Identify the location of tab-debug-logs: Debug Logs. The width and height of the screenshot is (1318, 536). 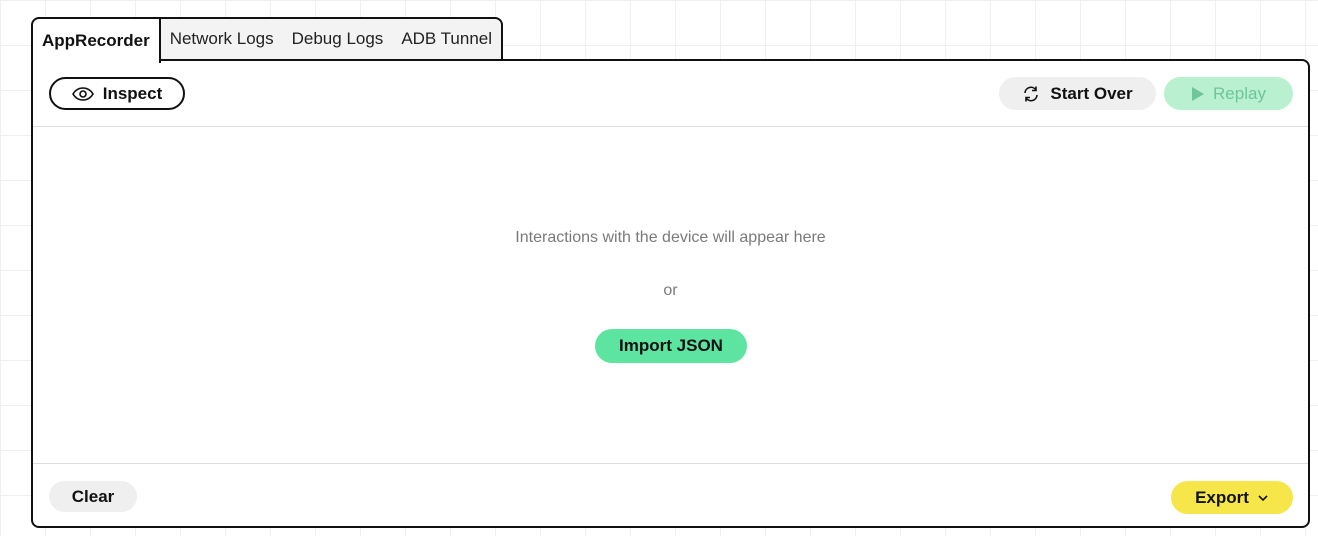
(337, 40).